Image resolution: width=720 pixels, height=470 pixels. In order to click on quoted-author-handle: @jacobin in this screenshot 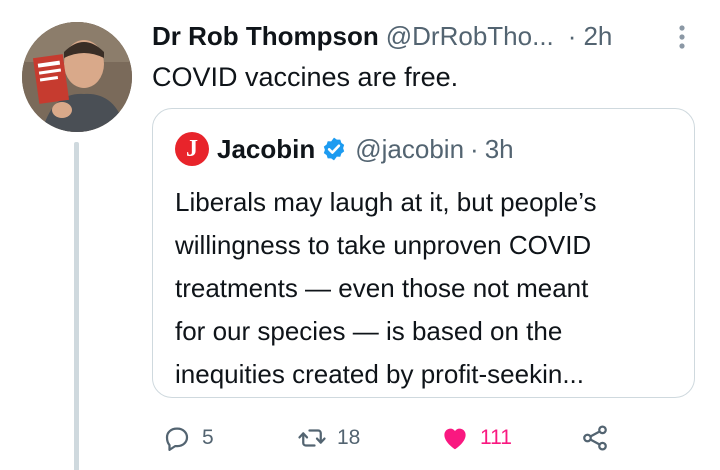, I will do `click(410, 148)`.